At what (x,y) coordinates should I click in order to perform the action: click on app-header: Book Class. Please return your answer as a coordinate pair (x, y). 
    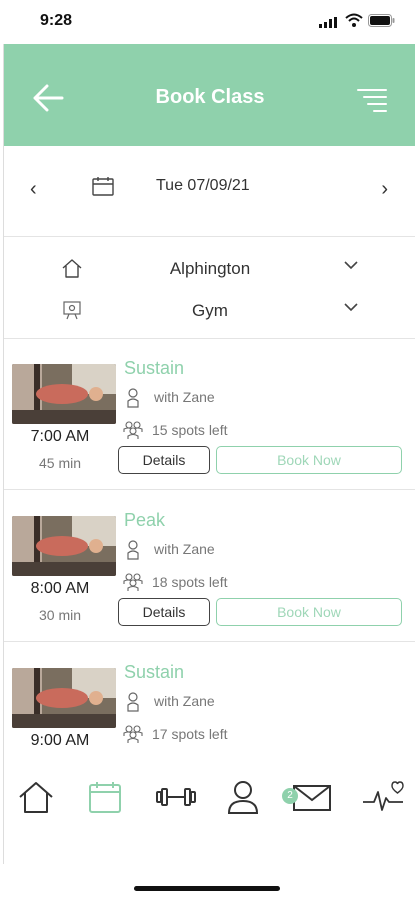
    Looking at the image, I should click on (209, 95).